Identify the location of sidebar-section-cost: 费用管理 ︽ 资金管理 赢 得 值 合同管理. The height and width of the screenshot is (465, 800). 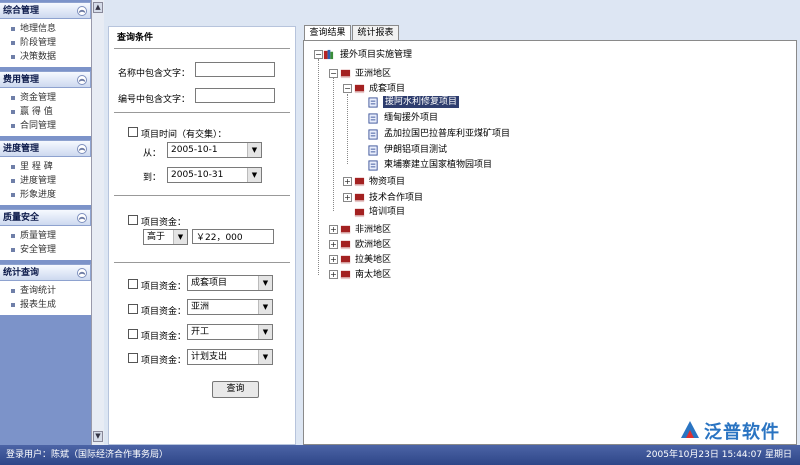
(45, 103).